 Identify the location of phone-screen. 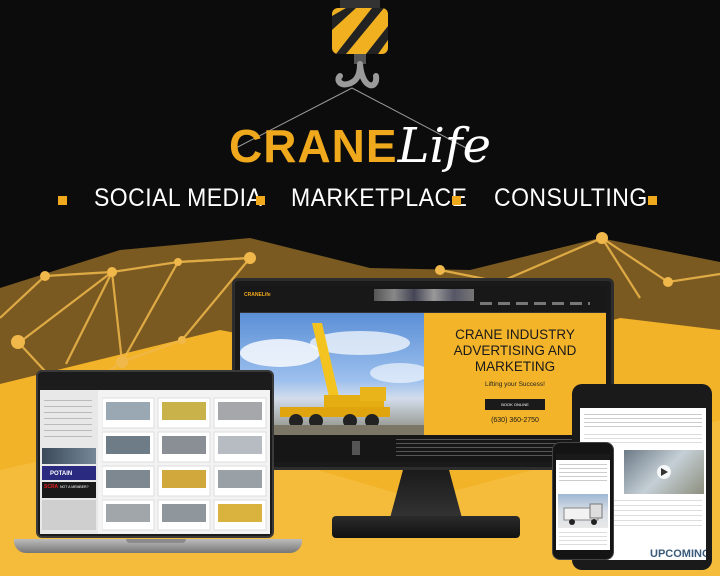
(583, 502).